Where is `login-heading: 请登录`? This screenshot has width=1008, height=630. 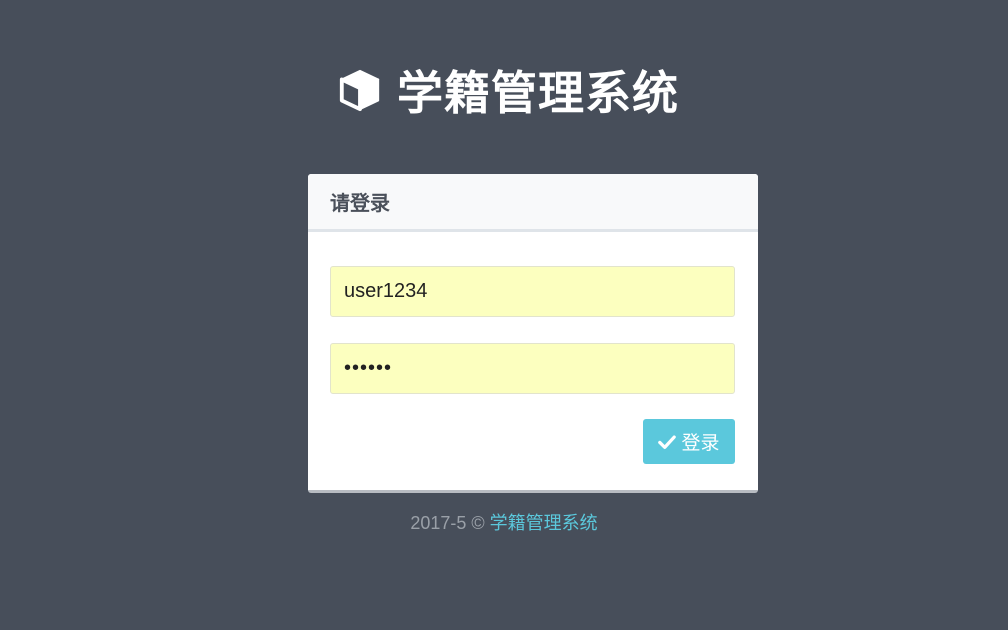 login-heading: 请登录 is located at coordinates (533, 203).